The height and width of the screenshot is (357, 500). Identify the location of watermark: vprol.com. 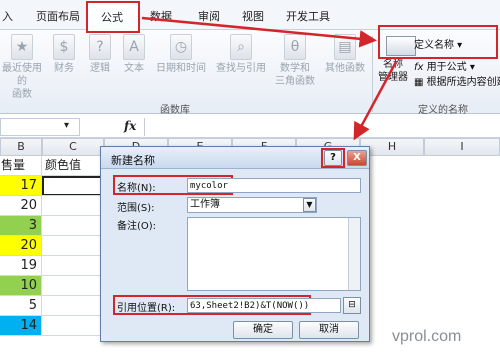
(427, 336).